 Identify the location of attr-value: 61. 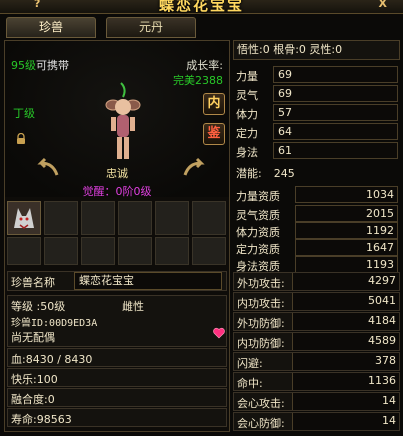
(335, 150).